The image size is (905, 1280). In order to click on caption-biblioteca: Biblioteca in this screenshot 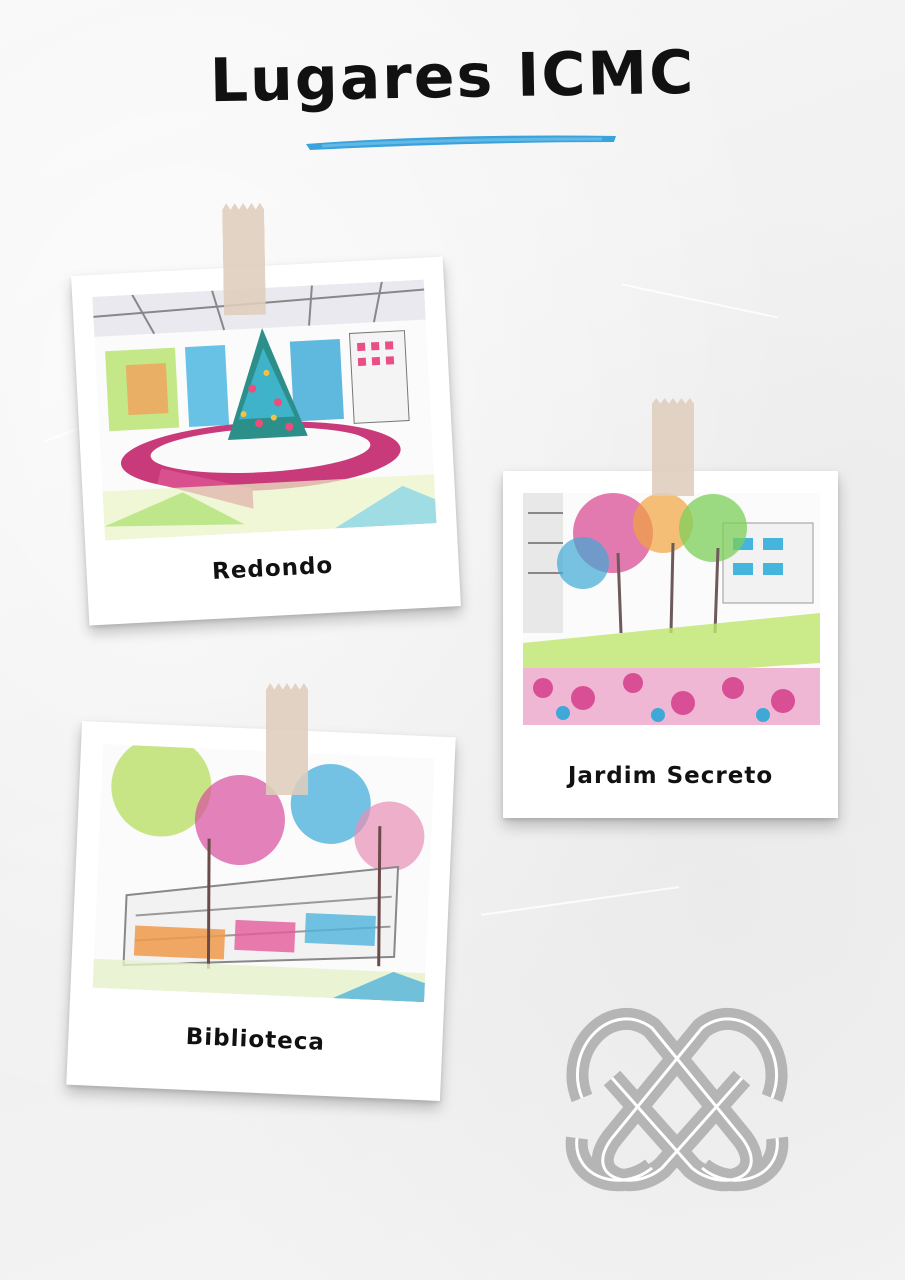, I will do `click(255, 1039)`.